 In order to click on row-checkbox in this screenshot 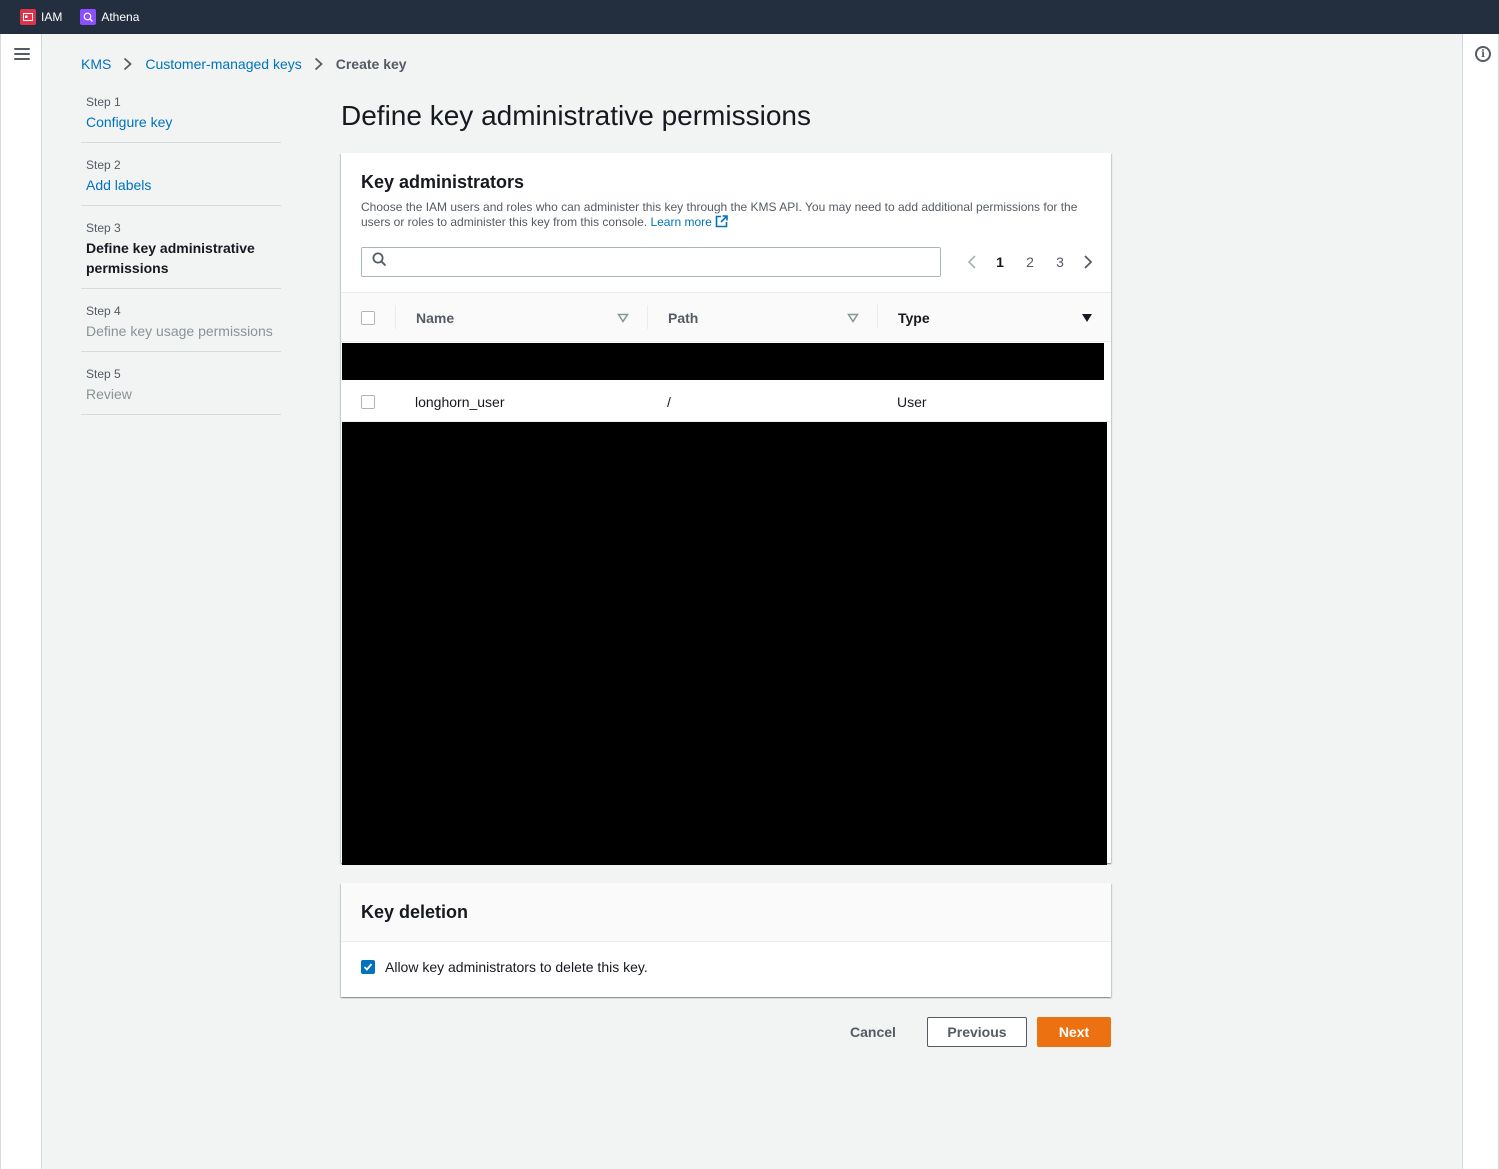, I will do `click(368, 401)`.